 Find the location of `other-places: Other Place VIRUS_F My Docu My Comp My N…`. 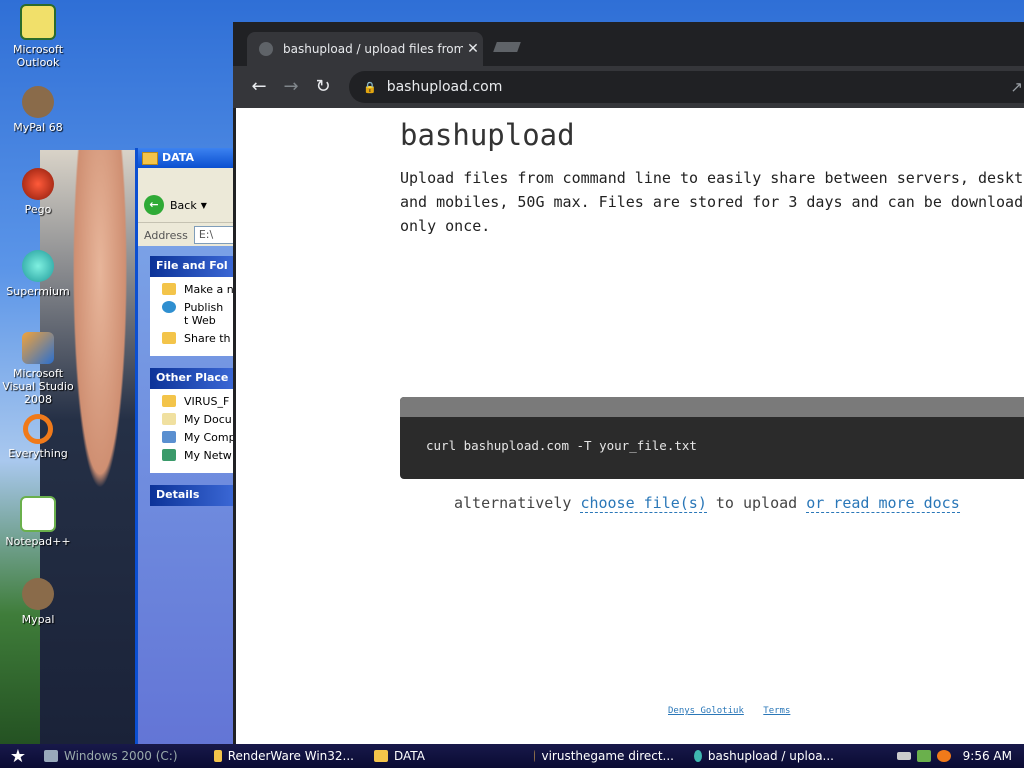

other-places: Other Place VIRUS_F My Docu My Comp My N… is located at coordinates (194, 420).